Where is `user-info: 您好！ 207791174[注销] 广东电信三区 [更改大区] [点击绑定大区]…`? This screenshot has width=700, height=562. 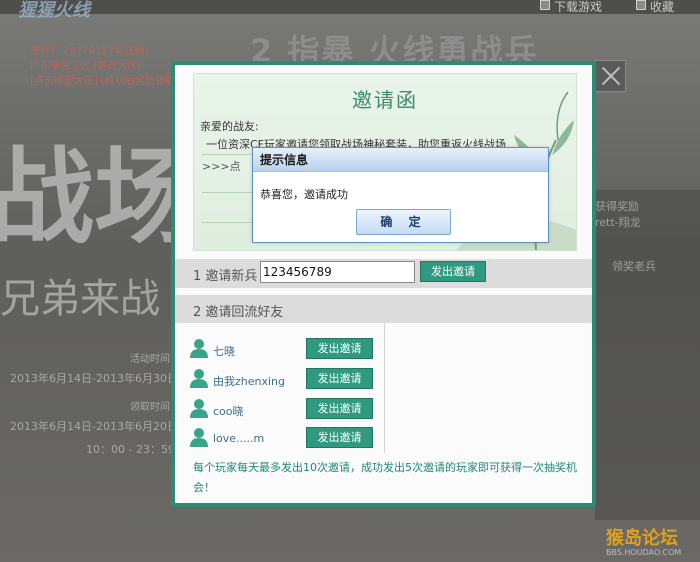 user-info: 您好！ 207791174[注销] 广东电信三区 [更改大区] [点击绑定大区]… is located at coordinates (104, 66).